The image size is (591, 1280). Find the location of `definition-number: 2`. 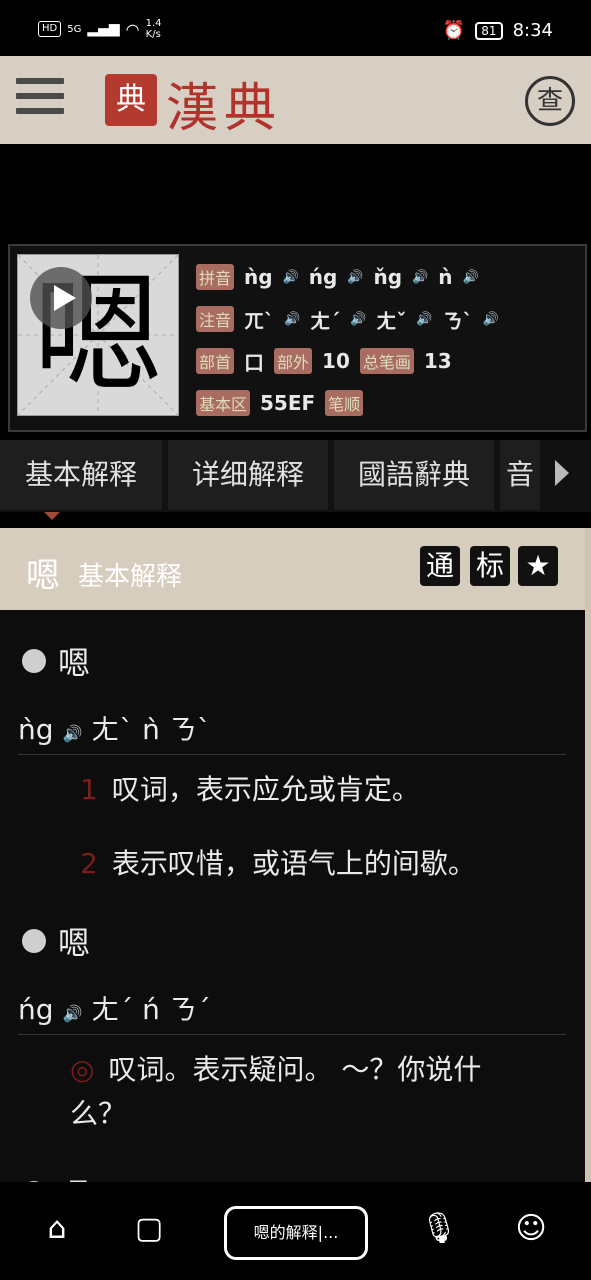

definition-number: 2 is located at coordinates (89, 863).